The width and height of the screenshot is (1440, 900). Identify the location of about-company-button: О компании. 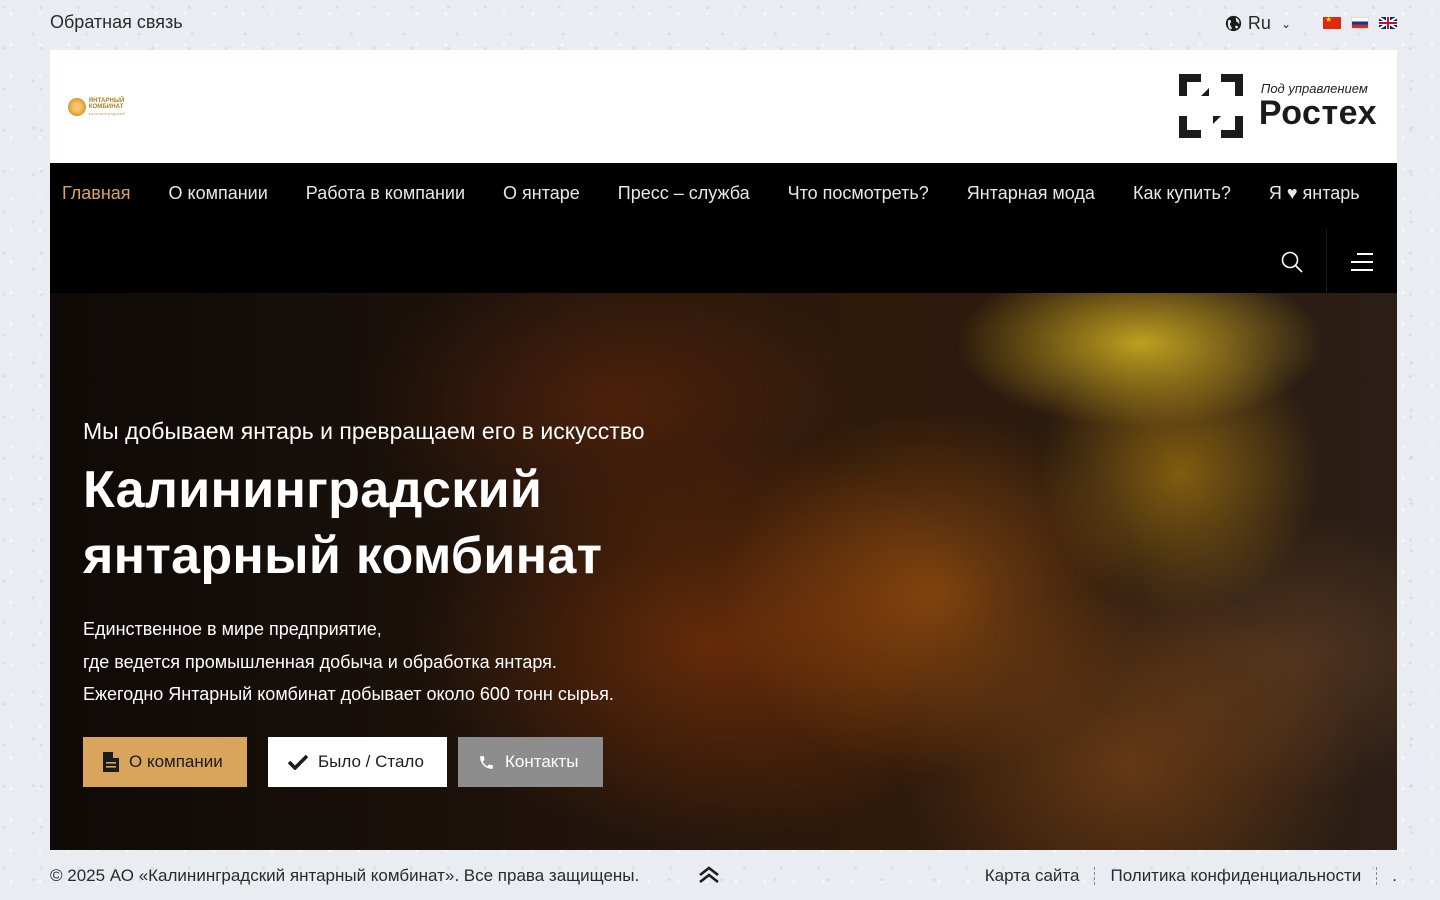
(165, 762).